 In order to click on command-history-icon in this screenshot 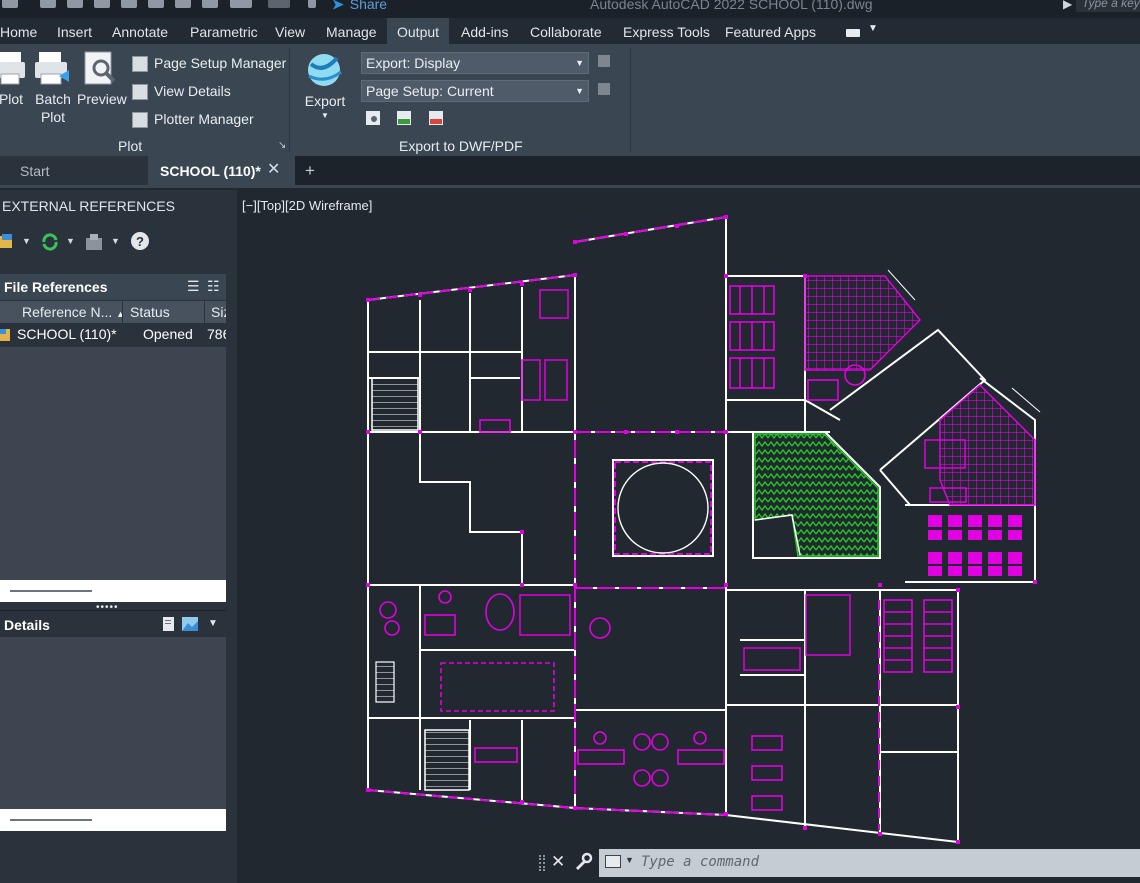, I will do `click(613, 861)`.